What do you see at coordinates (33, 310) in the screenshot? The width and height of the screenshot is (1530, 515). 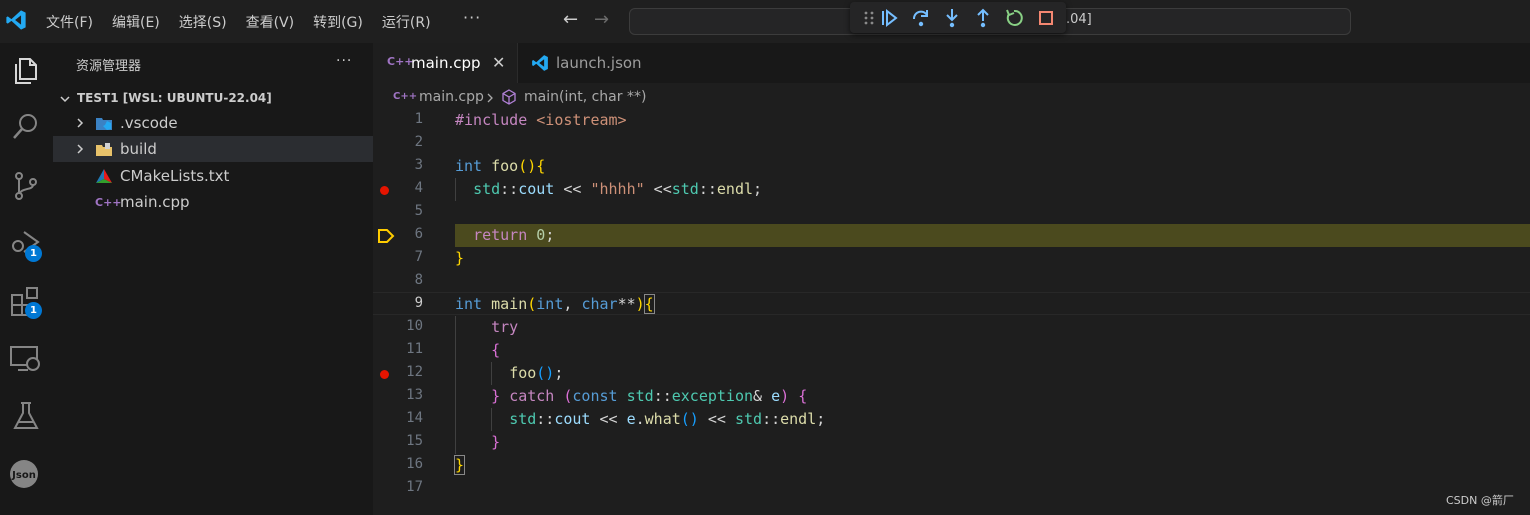 I see `extensions-badge: 1` at bounding box center [33, 310].